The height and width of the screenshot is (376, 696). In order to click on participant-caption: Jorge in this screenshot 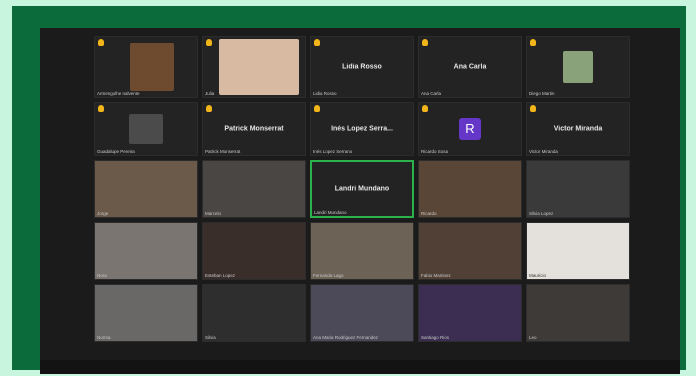, I will do `click(103, 213)`.